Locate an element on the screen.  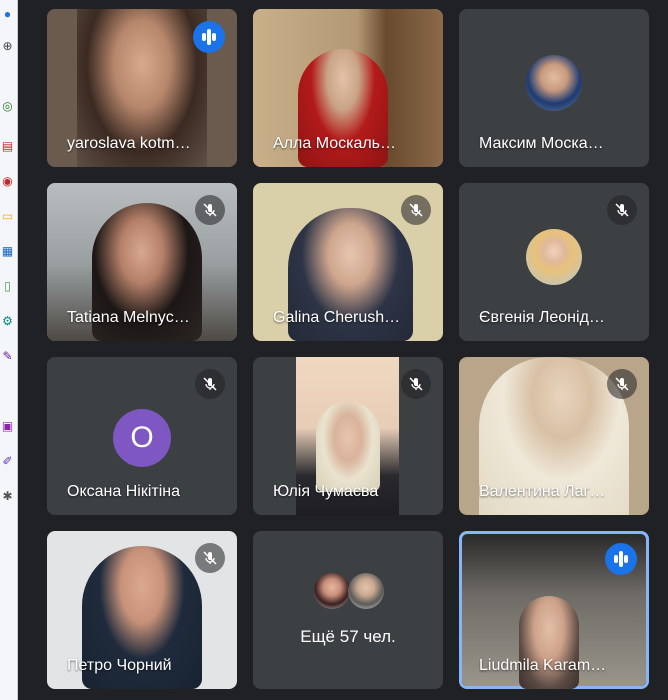
record-icon: ◉ is located at coordinates (7, 181).